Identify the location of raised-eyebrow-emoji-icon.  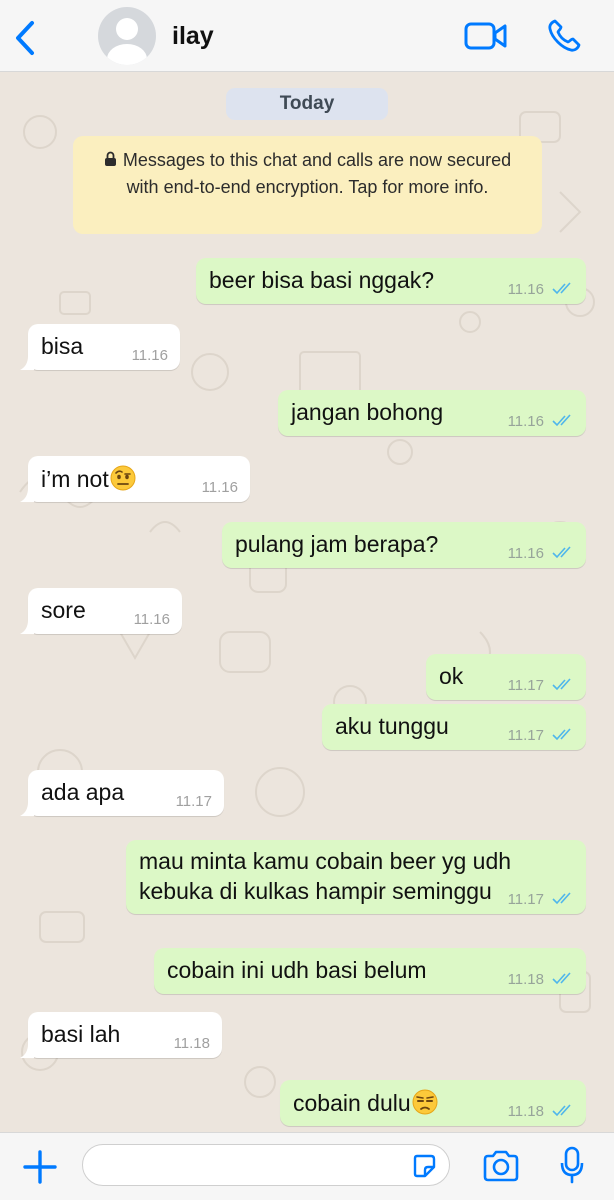
(123, 478).